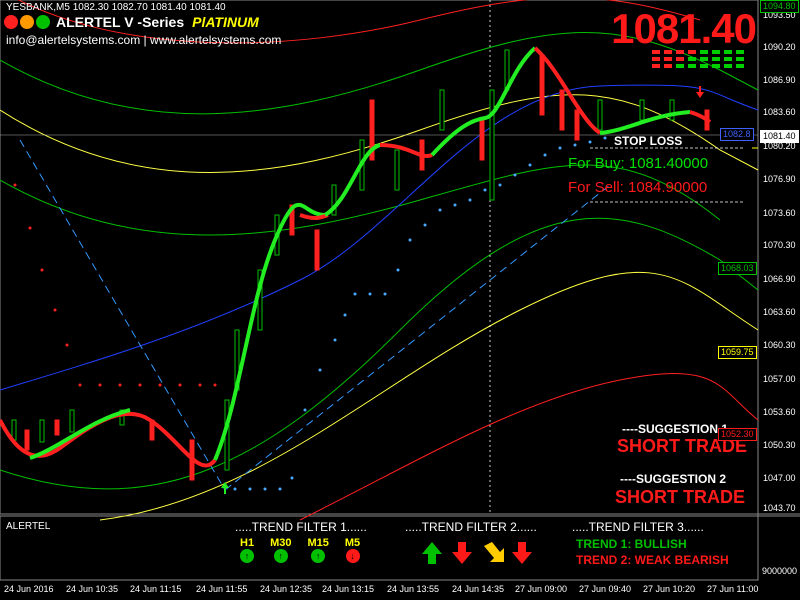  Describe the element at coordinates (648, 141) in the screenshot. I see `stop-loss-label: STOP LOSS` at that location.